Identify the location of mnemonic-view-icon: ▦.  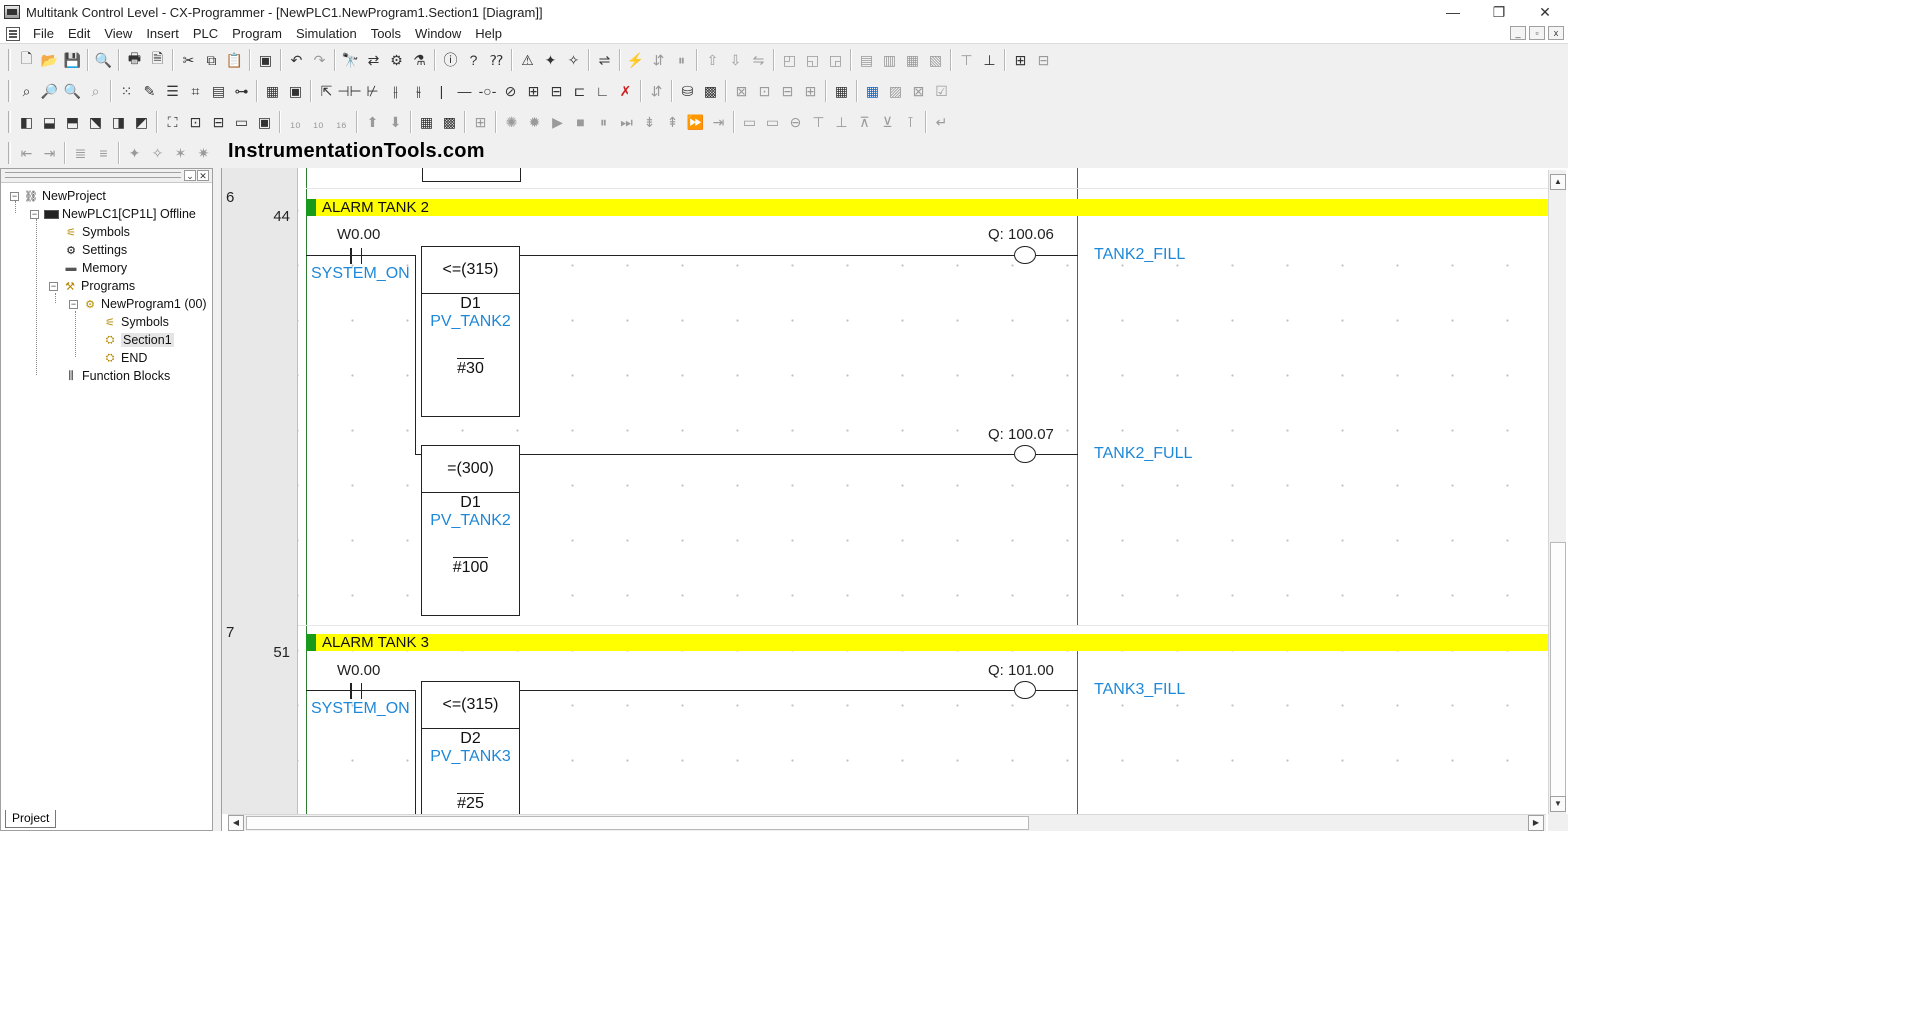
(272, 91).